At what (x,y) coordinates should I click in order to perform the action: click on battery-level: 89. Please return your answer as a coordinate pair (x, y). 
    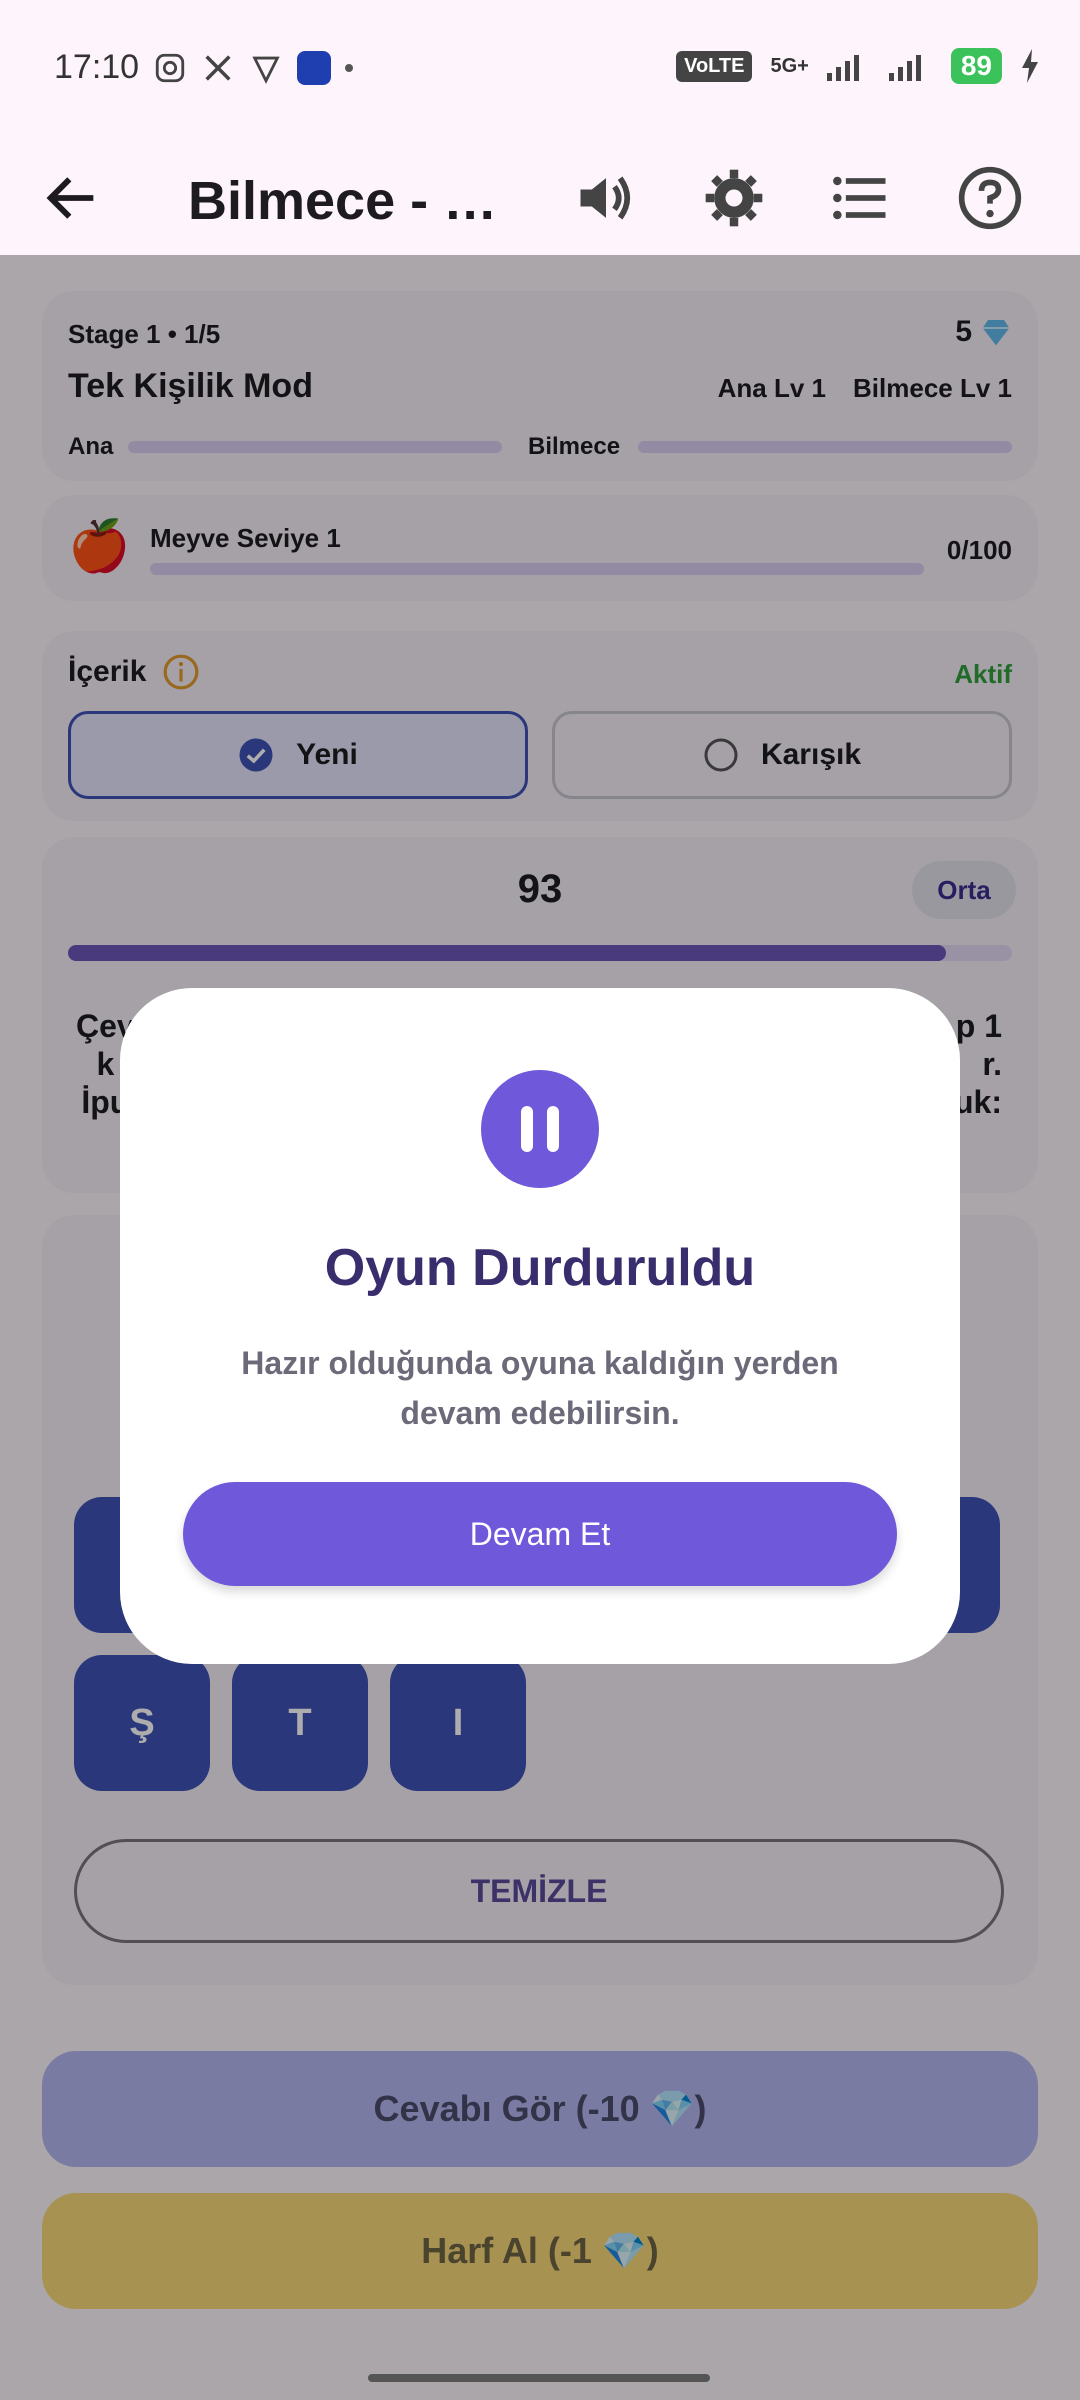
    Looking at the image, I should click on (976, 66).